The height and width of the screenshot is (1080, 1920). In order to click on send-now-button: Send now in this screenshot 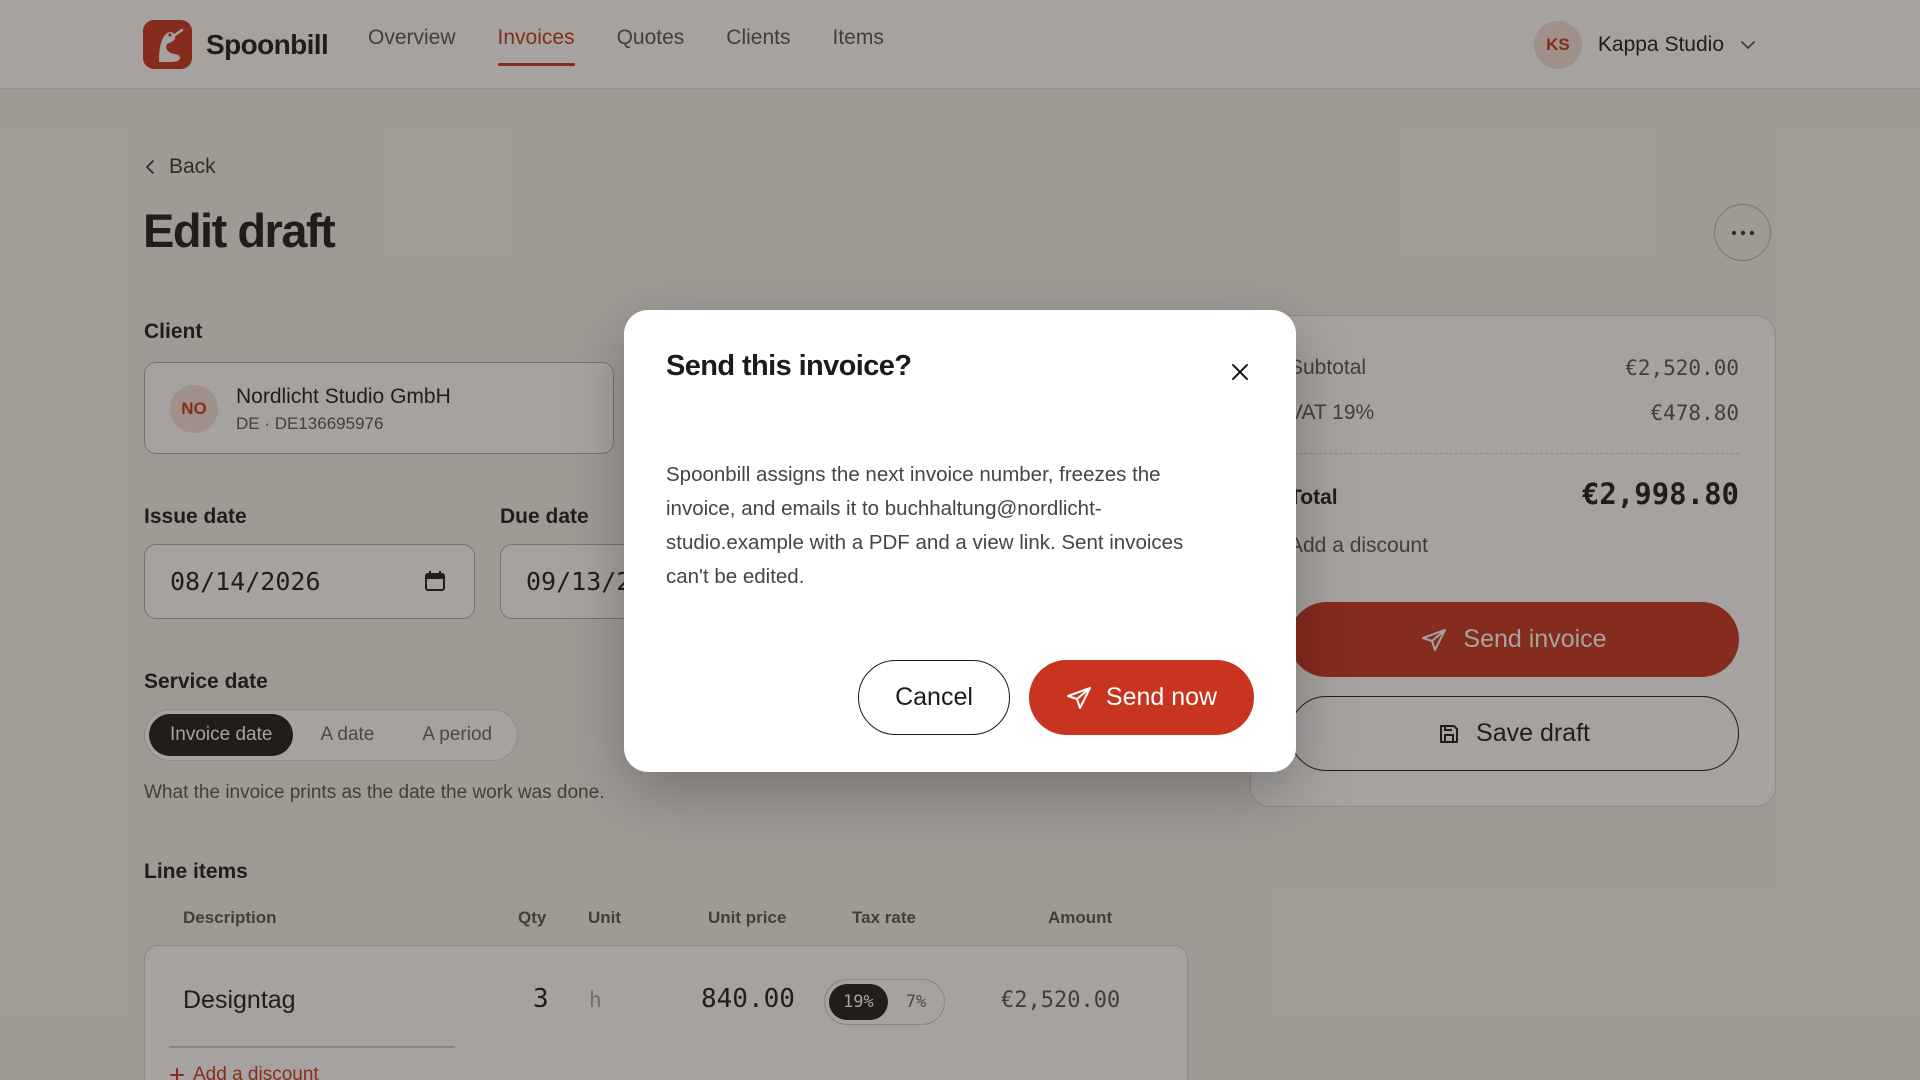, I will do `click(1141, 697)`.